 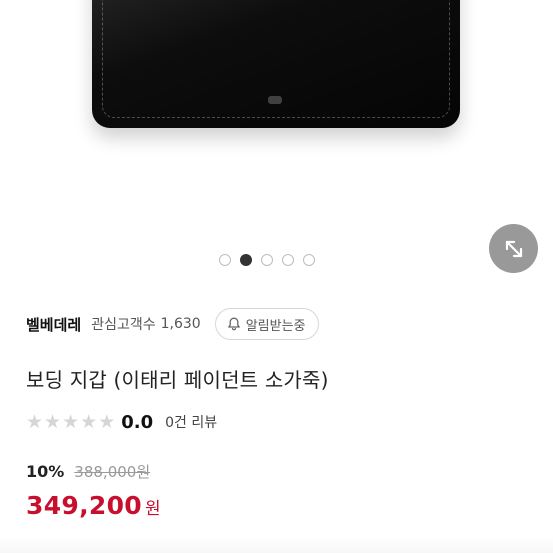 What do you see at coordinates (191, 422) in the screenshot?
I see `review-count: 0건 리뷰` at bounding box center [191, 422].